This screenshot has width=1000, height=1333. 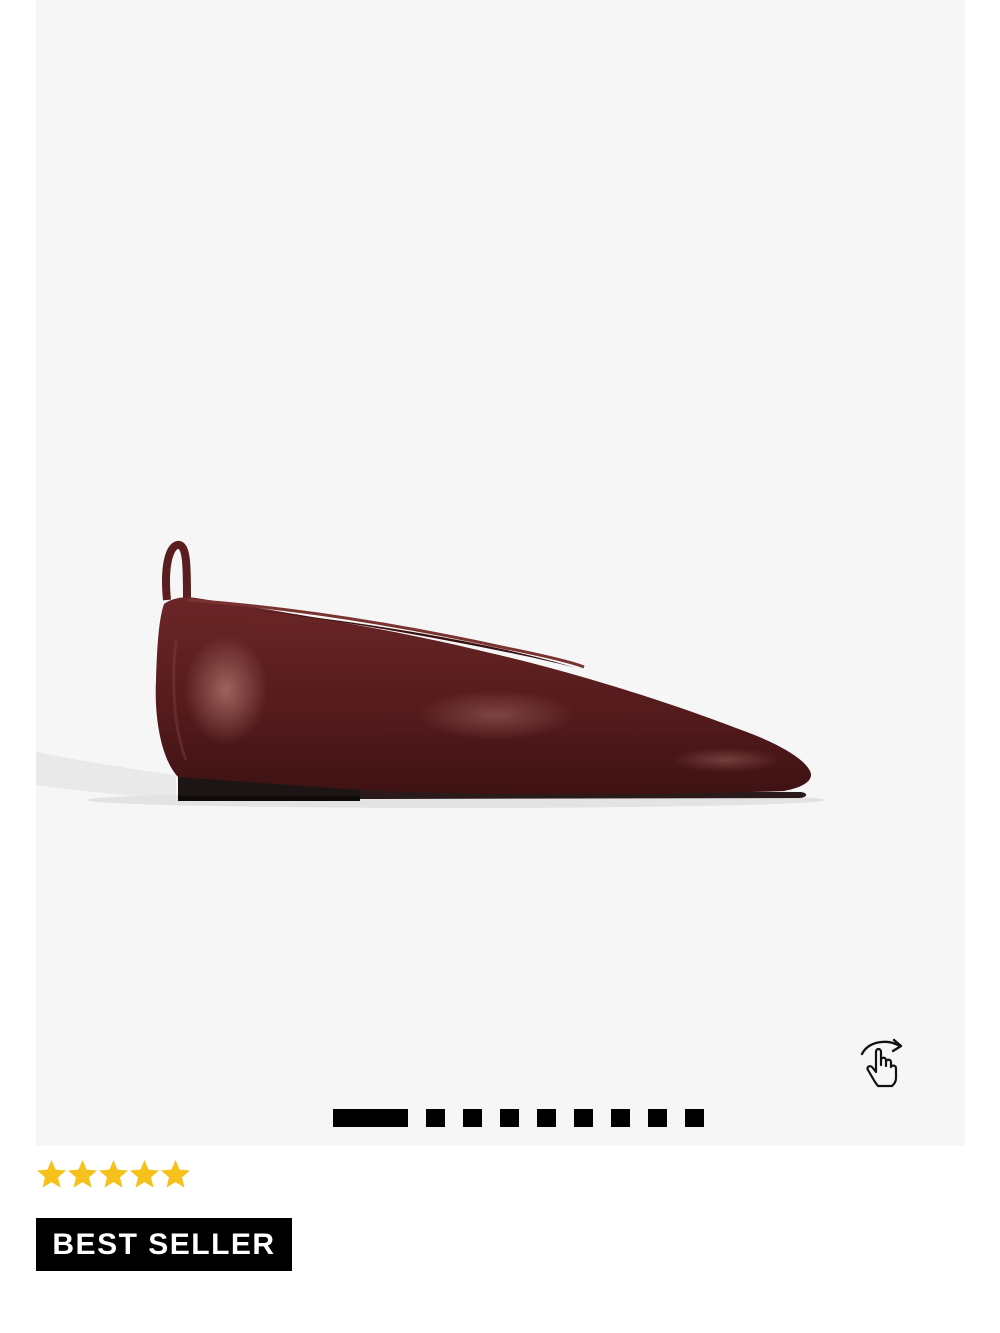 What do you see at coordinates (164, 1244) in the screenshot?
I see `best-seller-badge: BEST SELLER` at bounding box center [164, 1244].